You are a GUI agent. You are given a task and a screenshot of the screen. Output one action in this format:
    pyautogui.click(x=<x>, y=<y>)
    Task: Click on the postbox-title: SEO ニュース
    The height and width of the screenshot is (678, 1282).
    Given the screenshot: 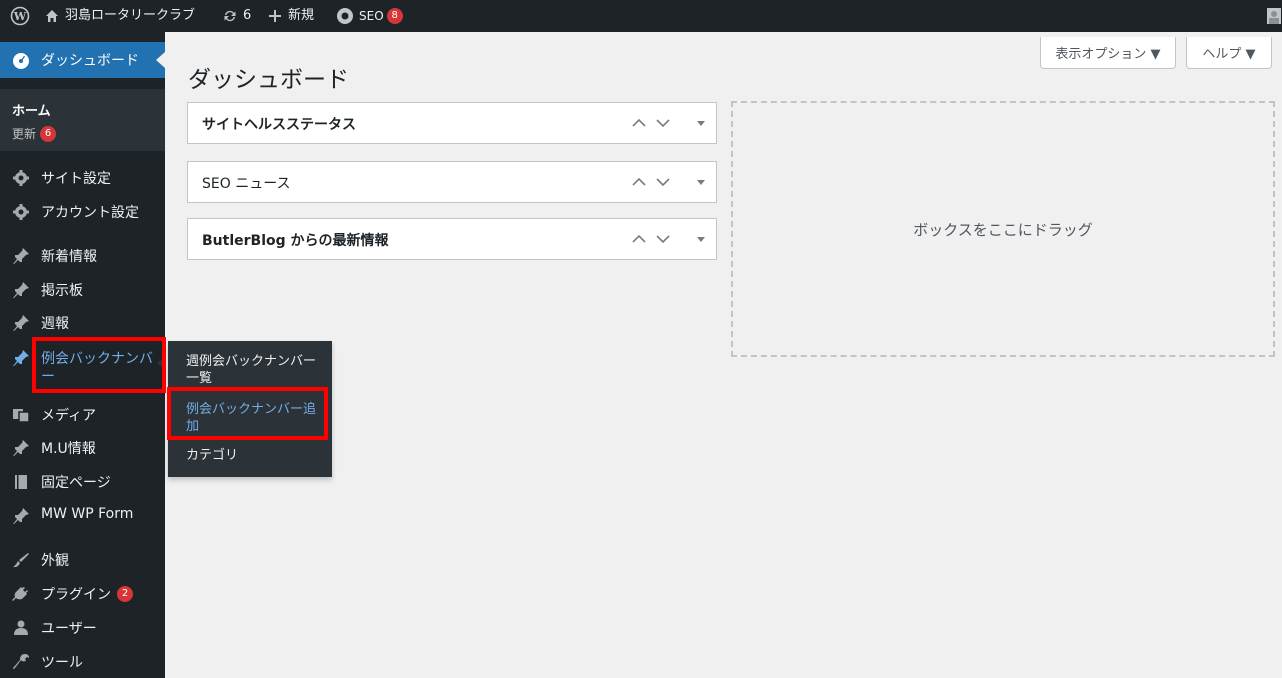 What is the action you would take?
    pyautogui.click(x=246, y=184)
    